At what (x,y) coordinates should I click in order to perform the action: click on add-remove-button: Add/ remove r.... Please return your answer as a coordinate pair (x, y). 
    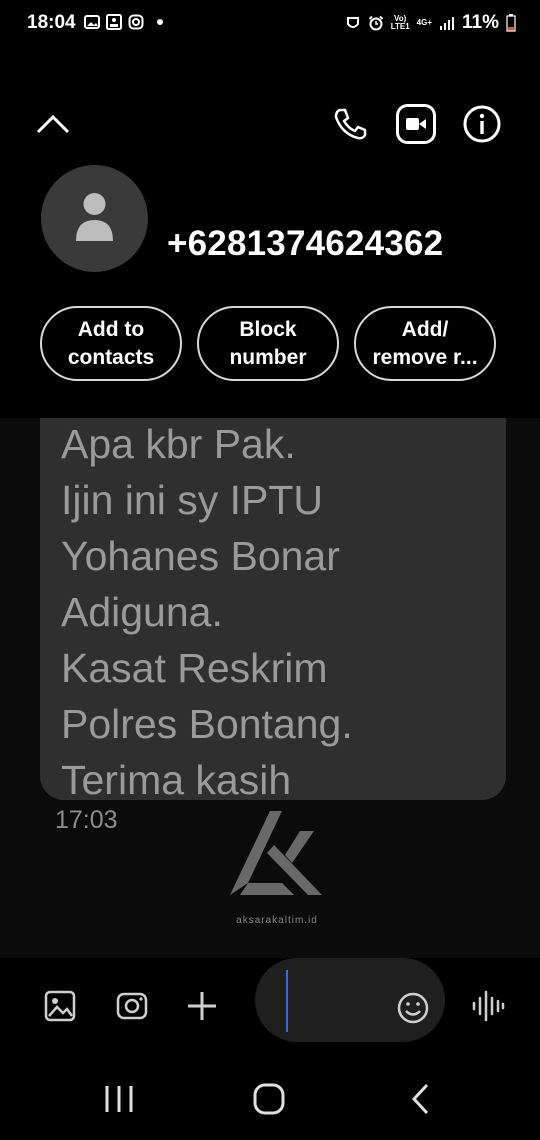
    Looking at the image, I should click on (425, 343).